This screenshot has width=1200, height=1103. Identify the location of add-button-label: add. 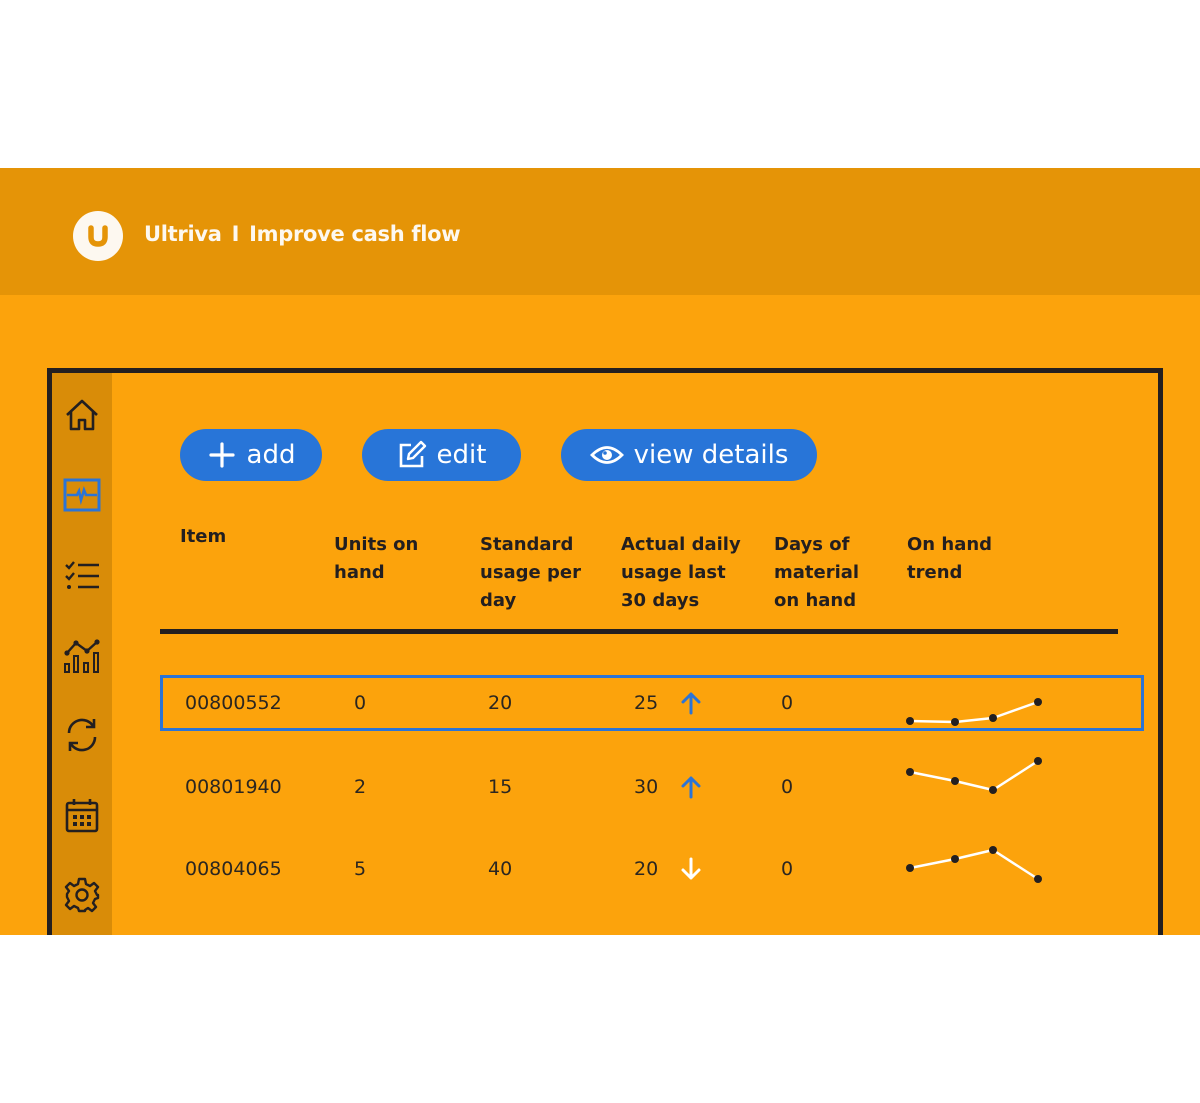
(271, 455).